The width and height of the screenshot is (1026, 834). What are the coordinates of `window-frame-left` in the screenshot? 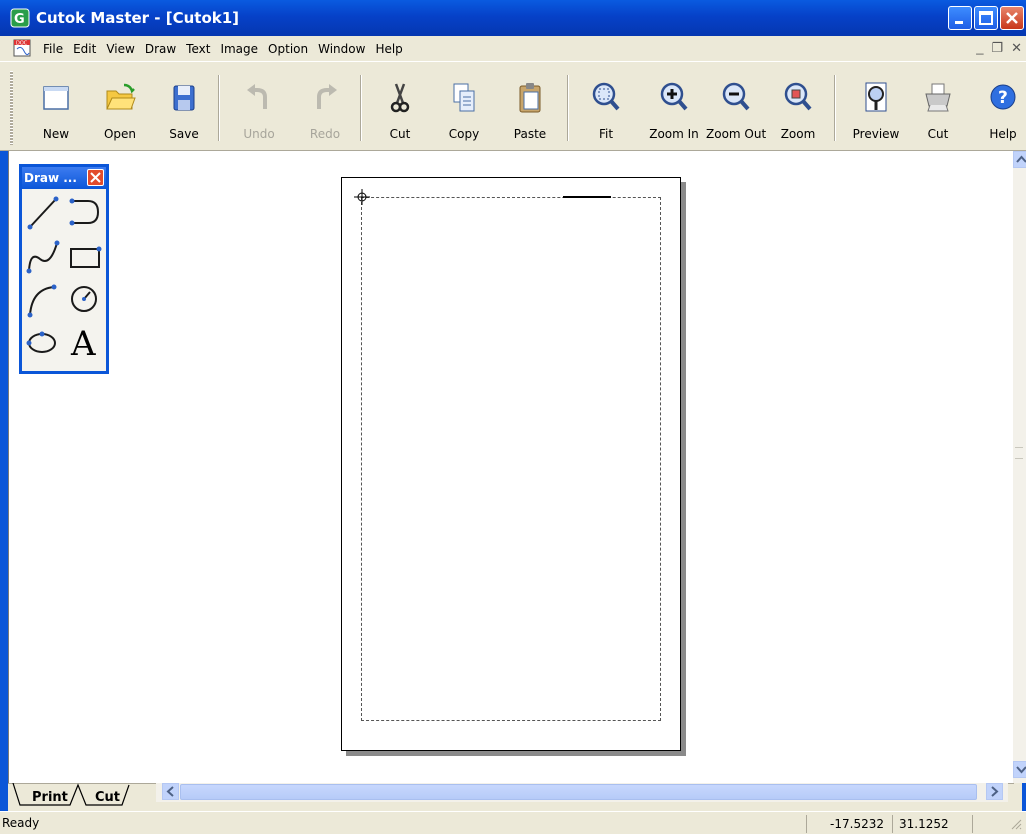 It's located at (4, 481).